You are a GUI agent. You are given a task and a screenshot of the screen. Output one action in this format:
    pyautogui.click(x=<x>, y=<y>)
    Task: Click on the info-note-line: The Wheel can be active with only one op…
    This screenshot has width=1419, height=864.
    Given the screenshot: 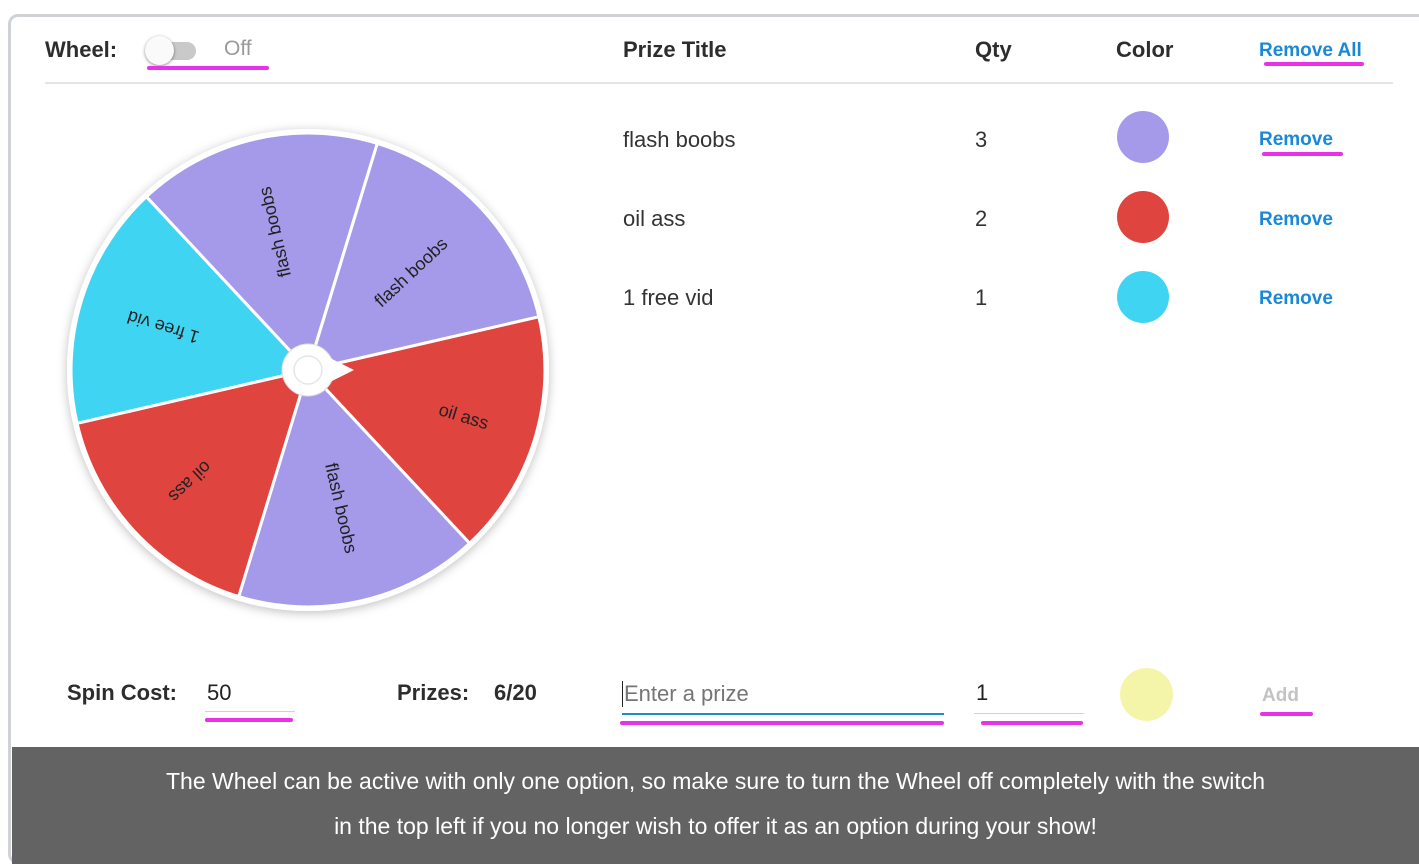 What is the action you would take?
    pyautogui.click(x=715, y=781)
    